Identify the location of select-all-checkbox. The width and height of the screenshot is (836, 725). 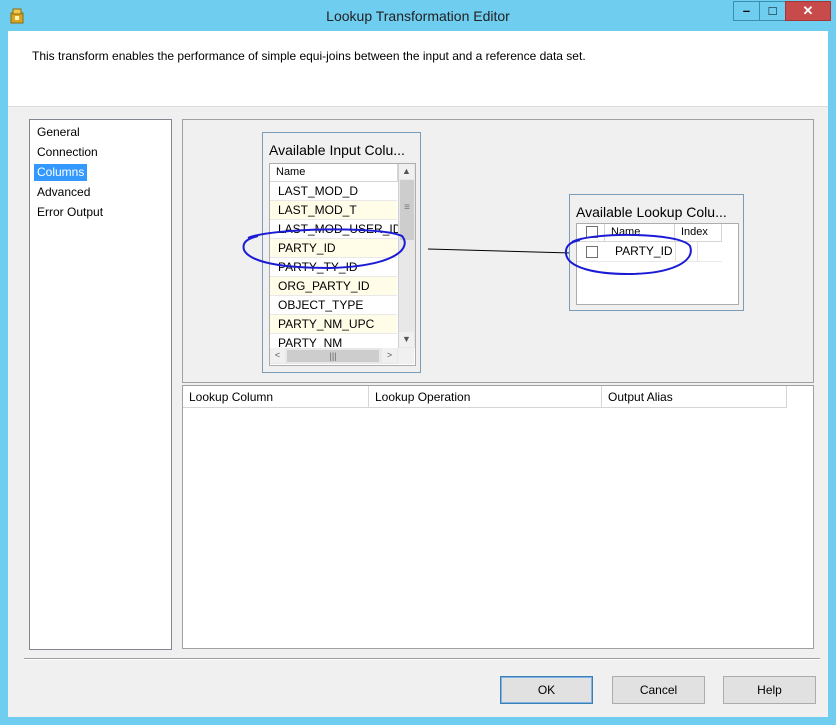
(592, 232).